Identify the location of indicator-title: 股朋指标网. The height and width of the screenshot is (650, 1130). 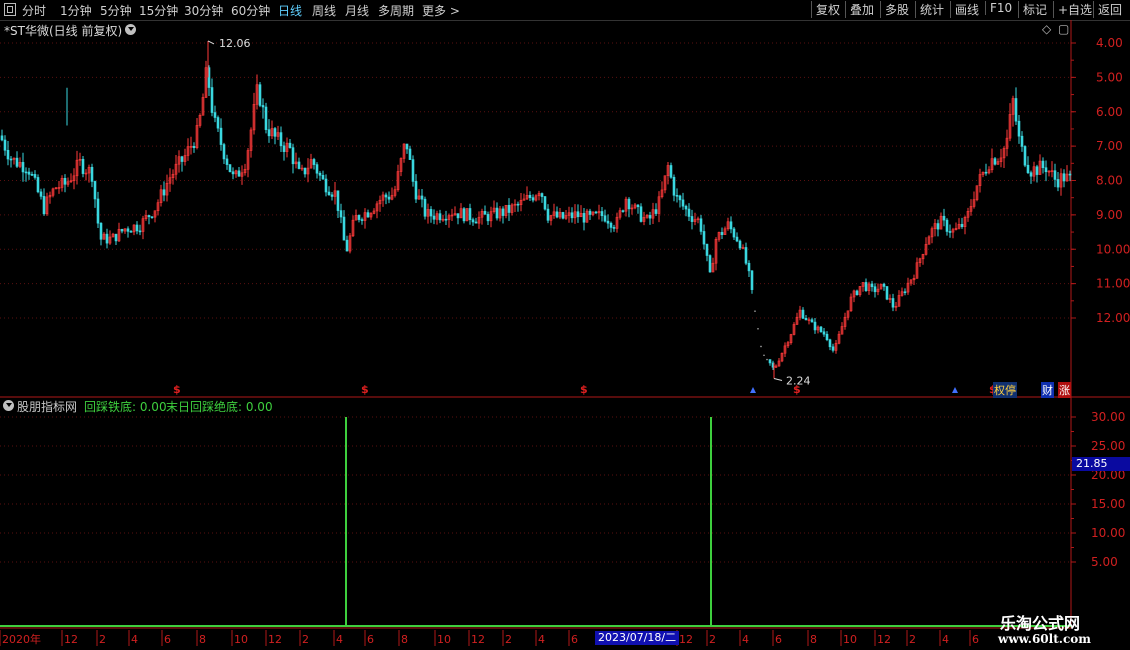
(47, 406).